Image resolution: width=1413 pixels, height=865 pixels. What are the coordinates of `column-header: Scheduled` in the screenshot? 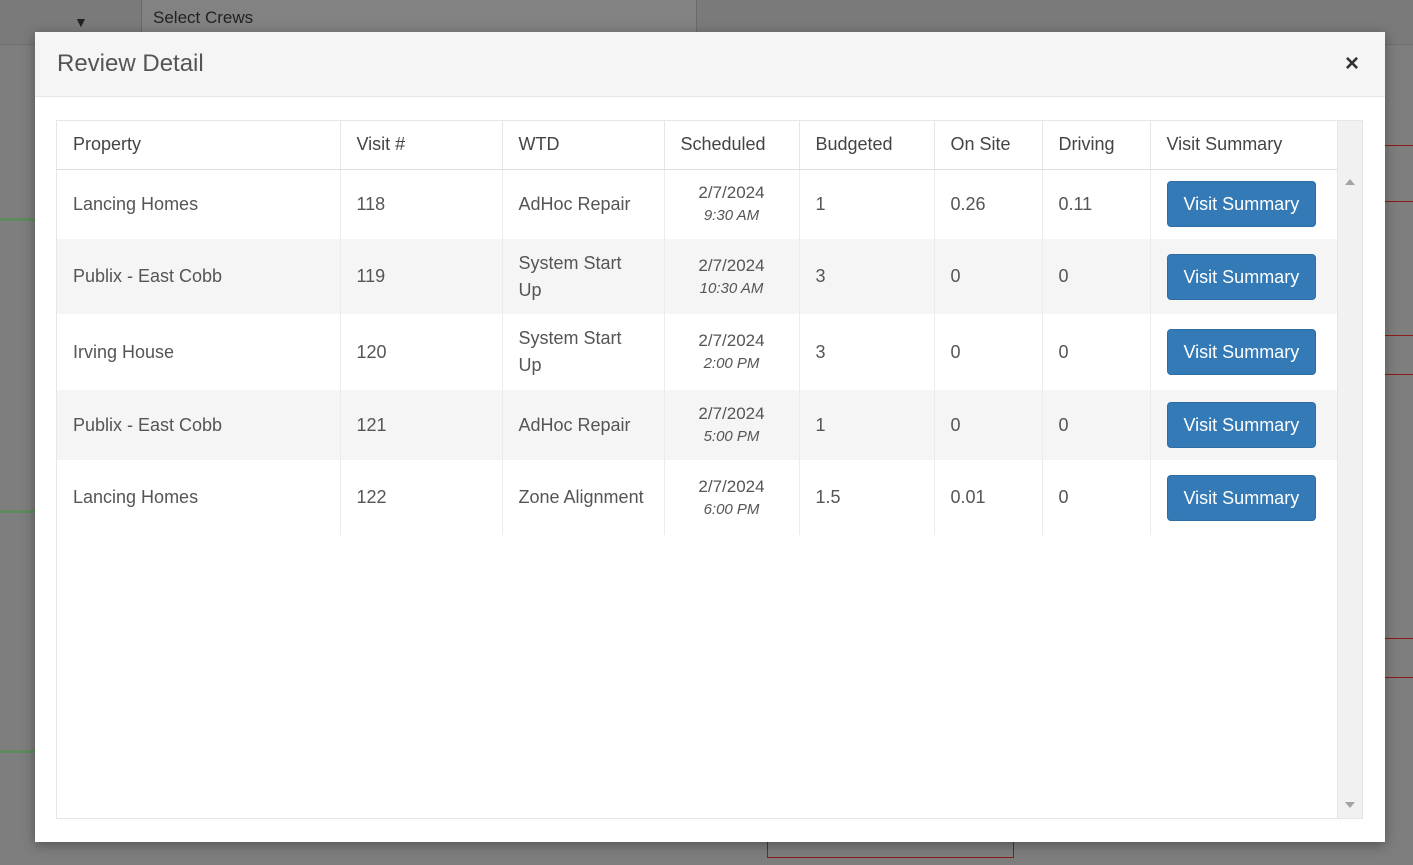 It's located at (732, 145).